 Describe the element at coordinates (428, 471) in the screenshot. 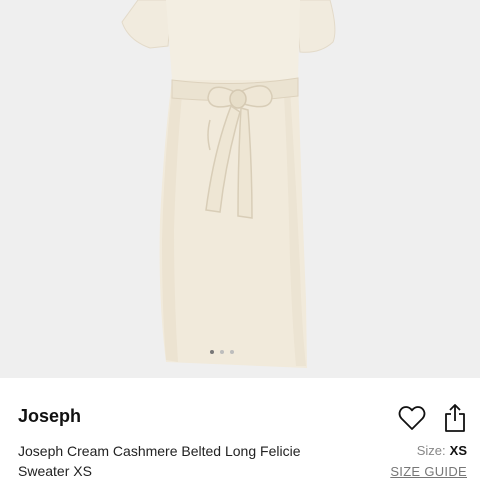

I see `size-guide-link: SIZE GUIDE` at that location.